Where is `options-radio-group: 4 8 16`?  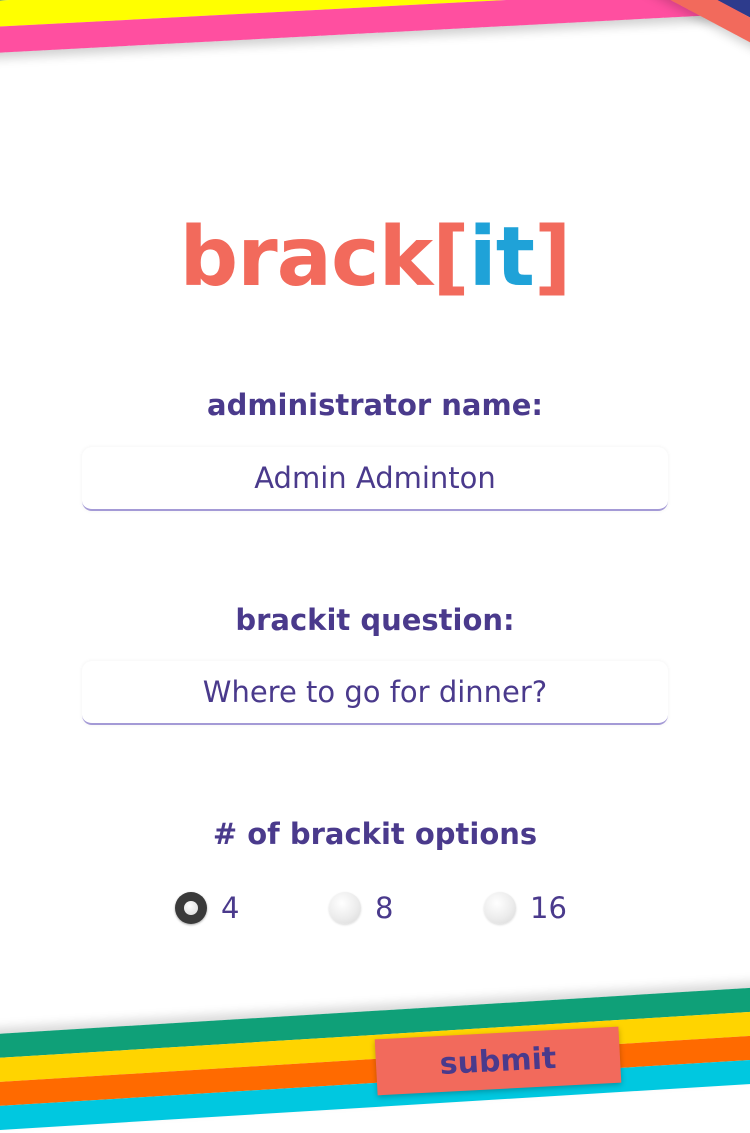 options-radio-group: 4 8 16 is located at coordinates (375, 910).